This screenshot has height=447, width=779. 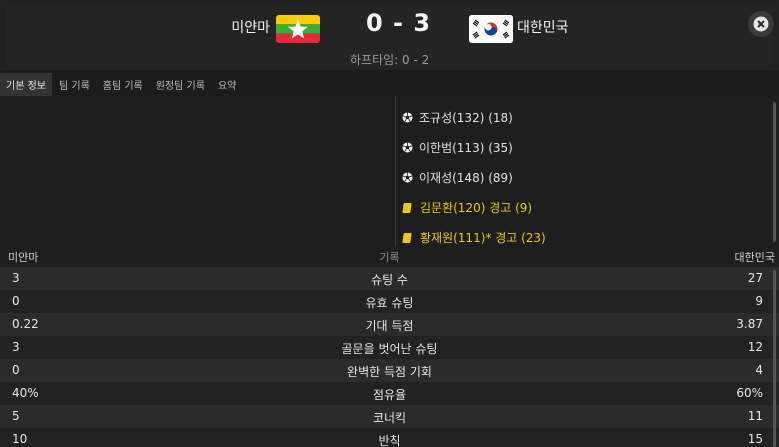 I want to click on stat-label: 슈팅 수, so click(x=389, y=280).